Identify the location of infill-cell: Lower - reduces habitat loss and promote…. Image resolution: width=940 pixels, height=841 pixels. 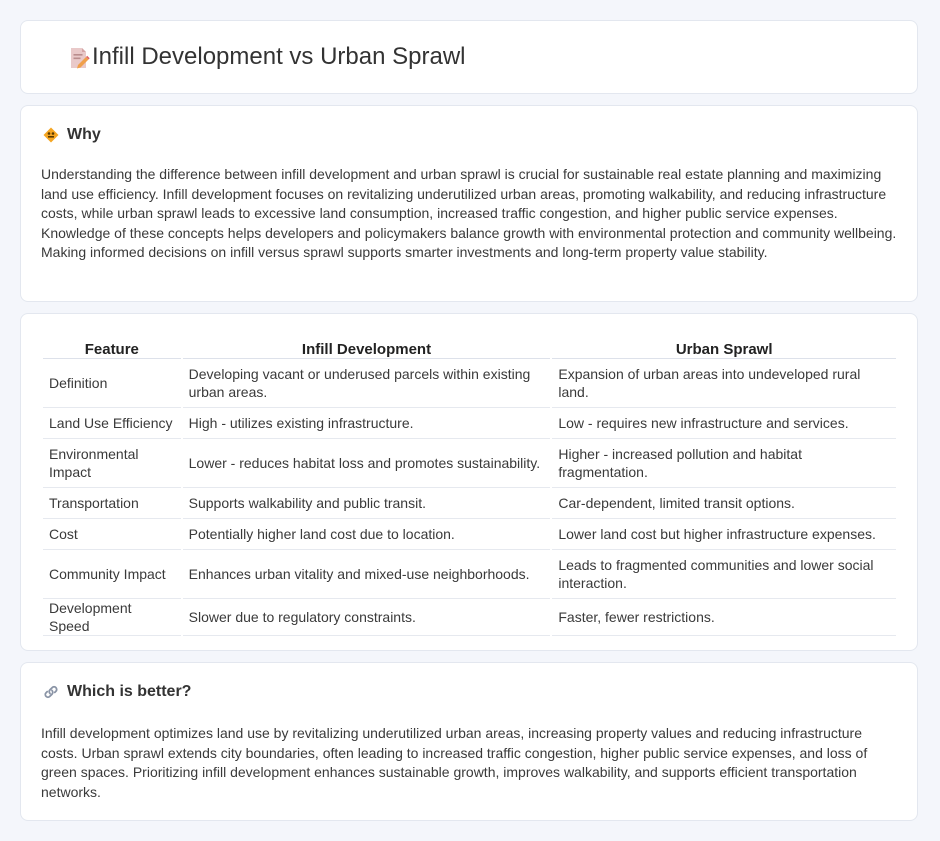
(366, 463).